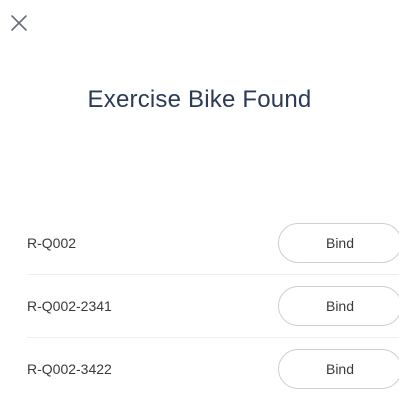 The height and width of the screenshot is (405, 399). I want to click on close-button, so click(19, 23).